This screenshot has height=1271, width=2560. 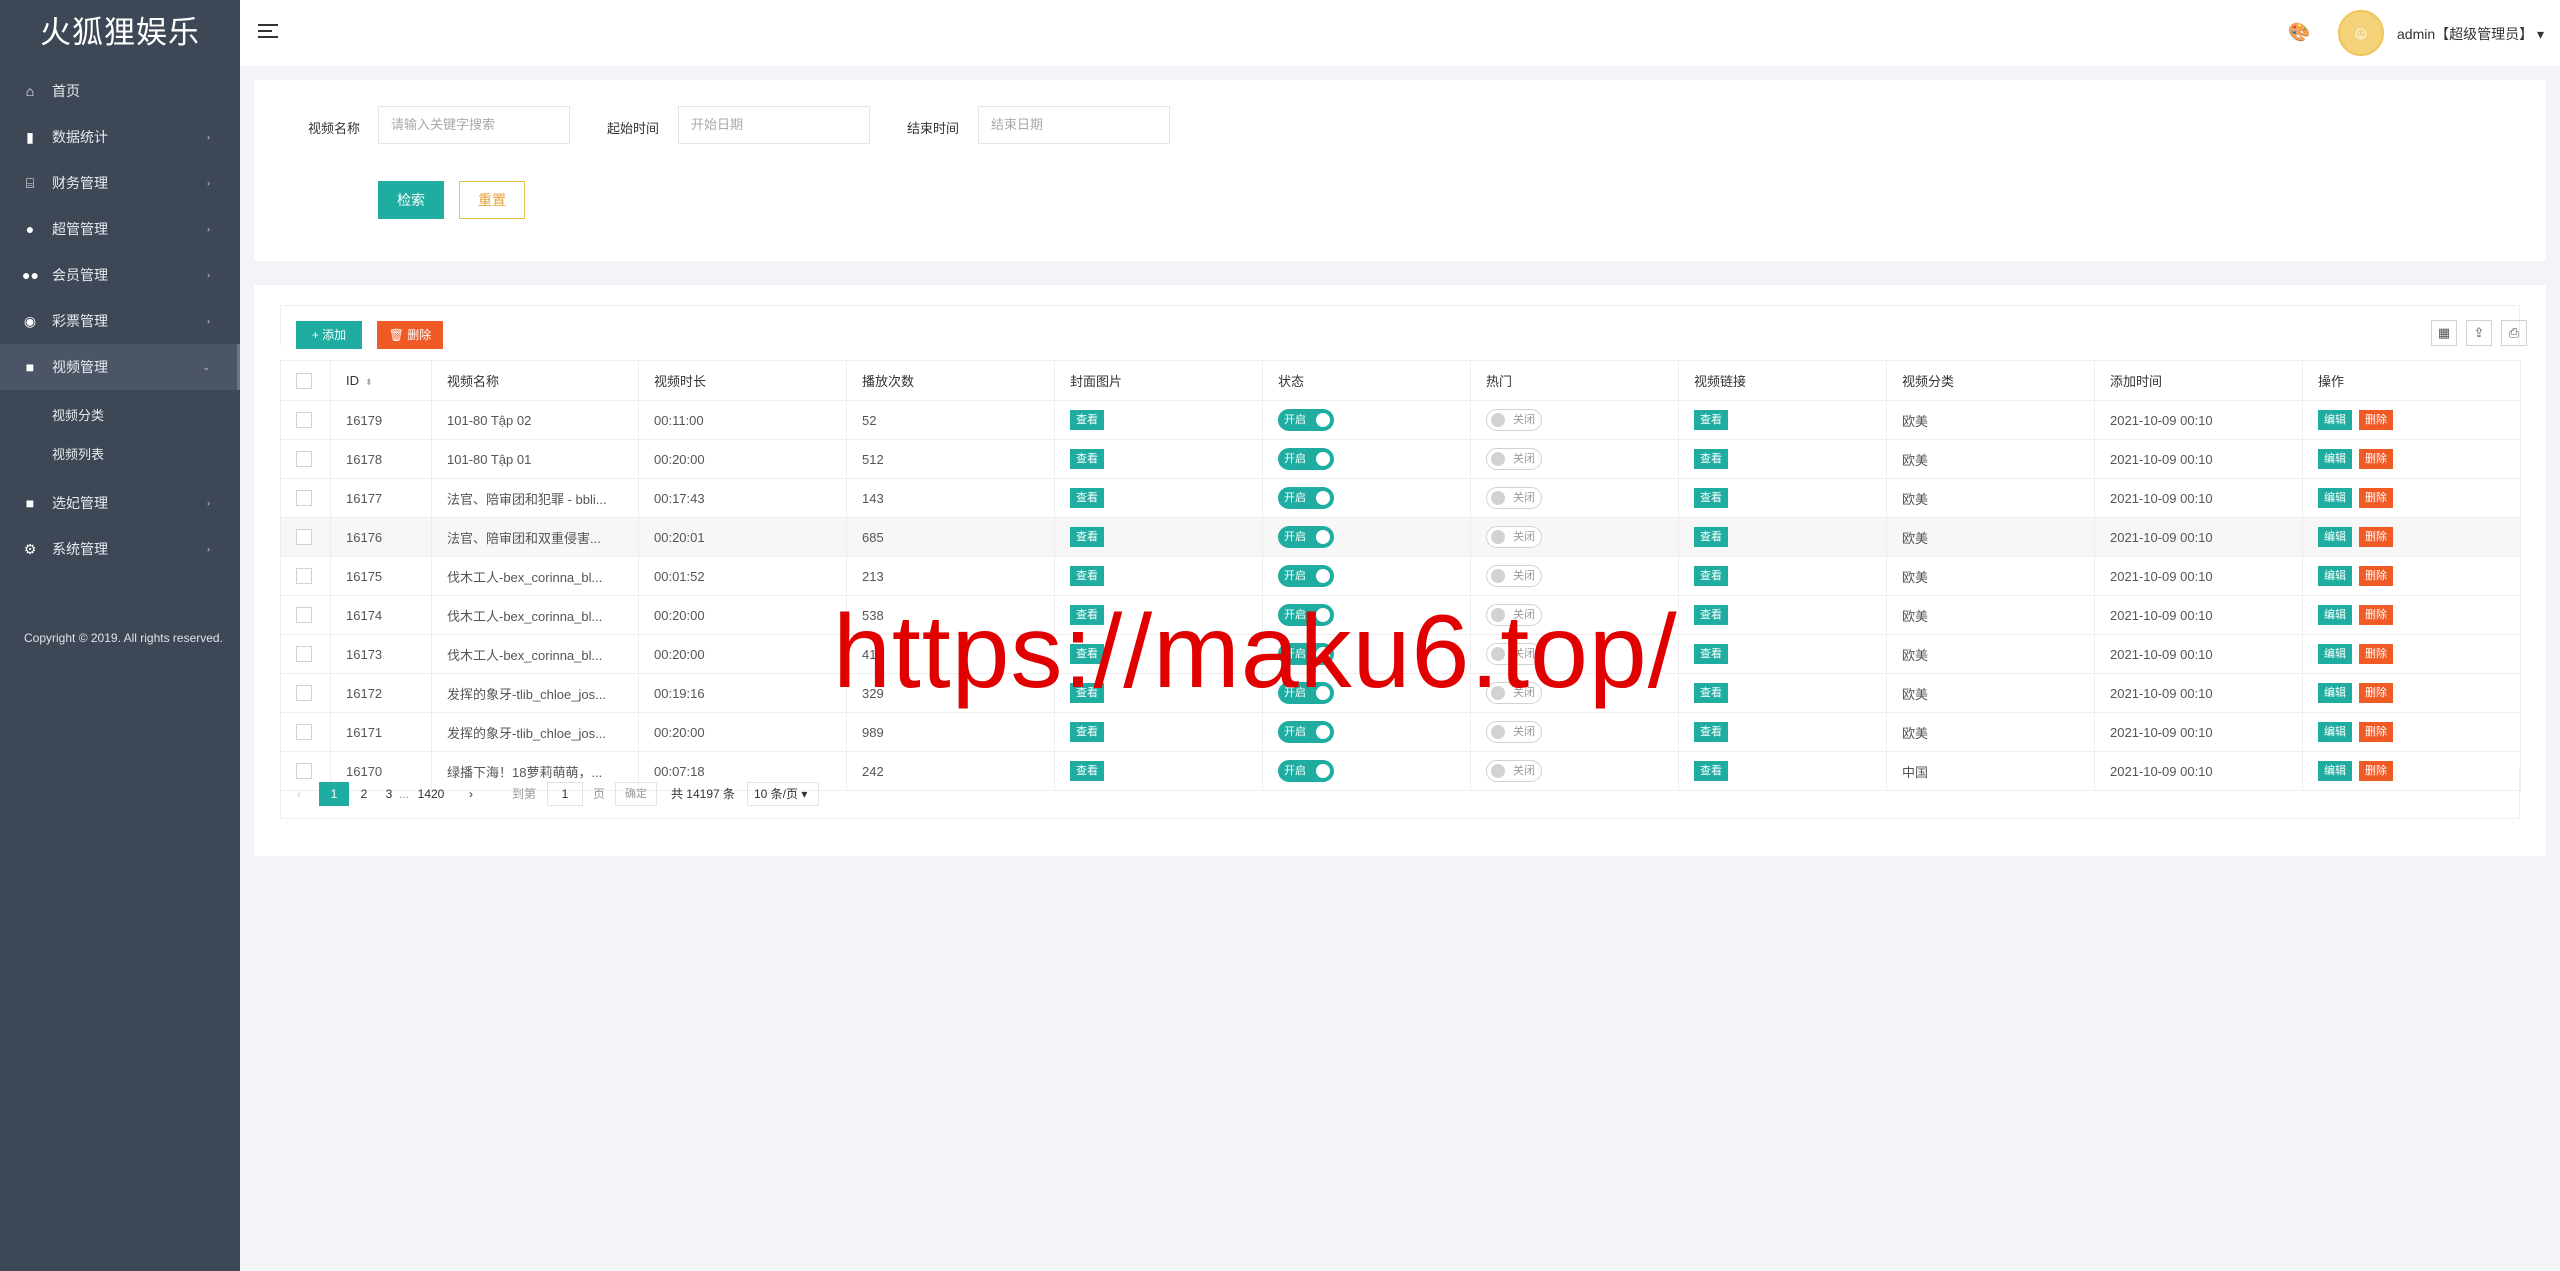 What do you see at coordinates (120, 415) in the screenshot?
I see `nav-sub-video-category: 视频分类` at bounding box center [120, 415].